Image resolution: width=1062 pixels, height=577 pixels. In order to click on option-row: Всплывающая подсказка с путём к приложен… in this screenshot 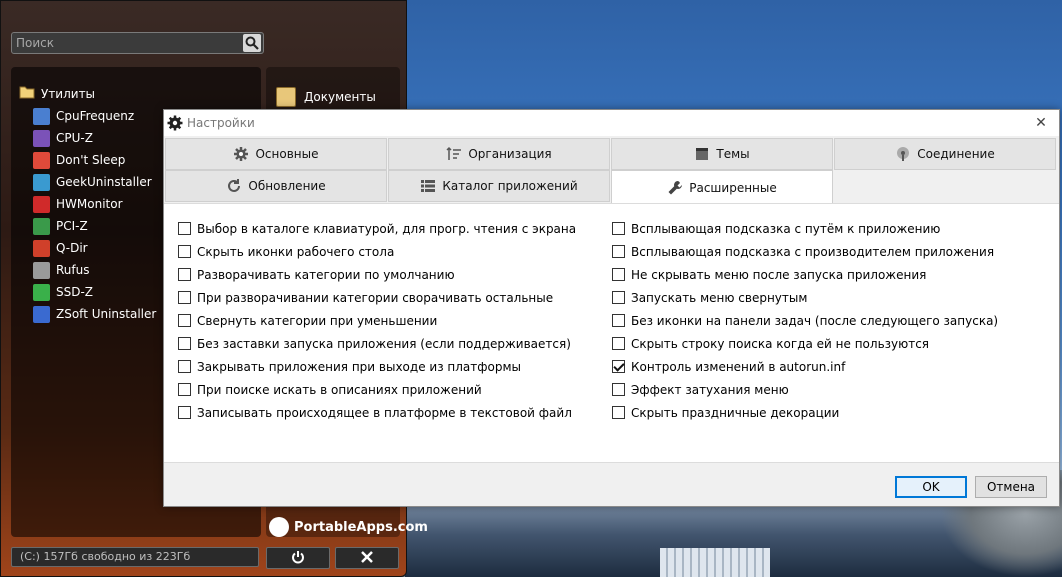, I will do `click(805, 228)`.